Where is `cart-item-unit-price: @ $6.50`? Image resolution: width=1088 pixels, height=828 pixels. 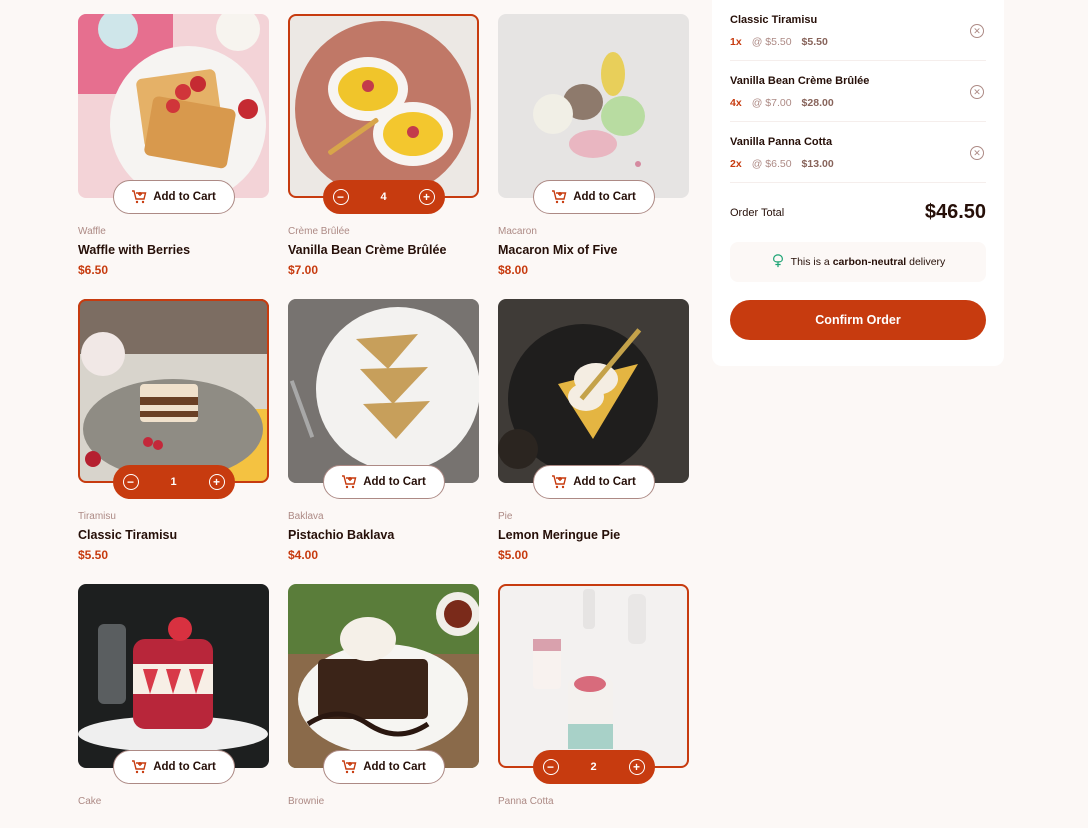
cart-item-unit-price: @ $6.50 is located at coordinates (771, 164).